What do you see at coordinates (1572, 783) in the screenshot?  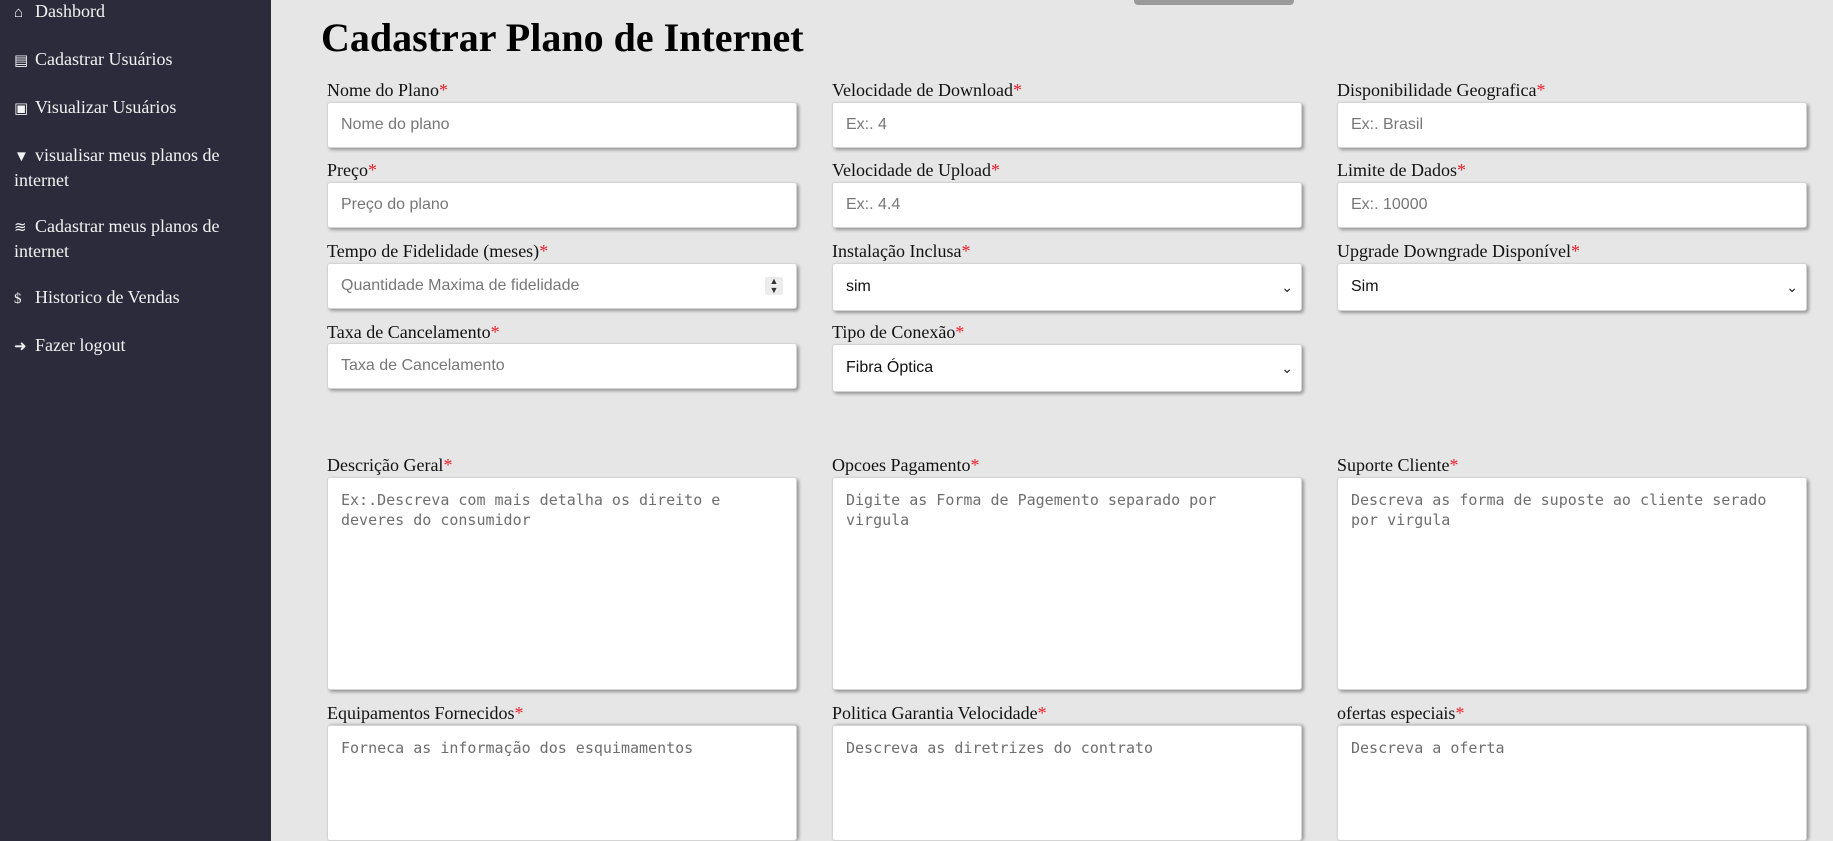 I see `ofertas-textarea: Descreva a oferta` at bounding box center [1572, 783].